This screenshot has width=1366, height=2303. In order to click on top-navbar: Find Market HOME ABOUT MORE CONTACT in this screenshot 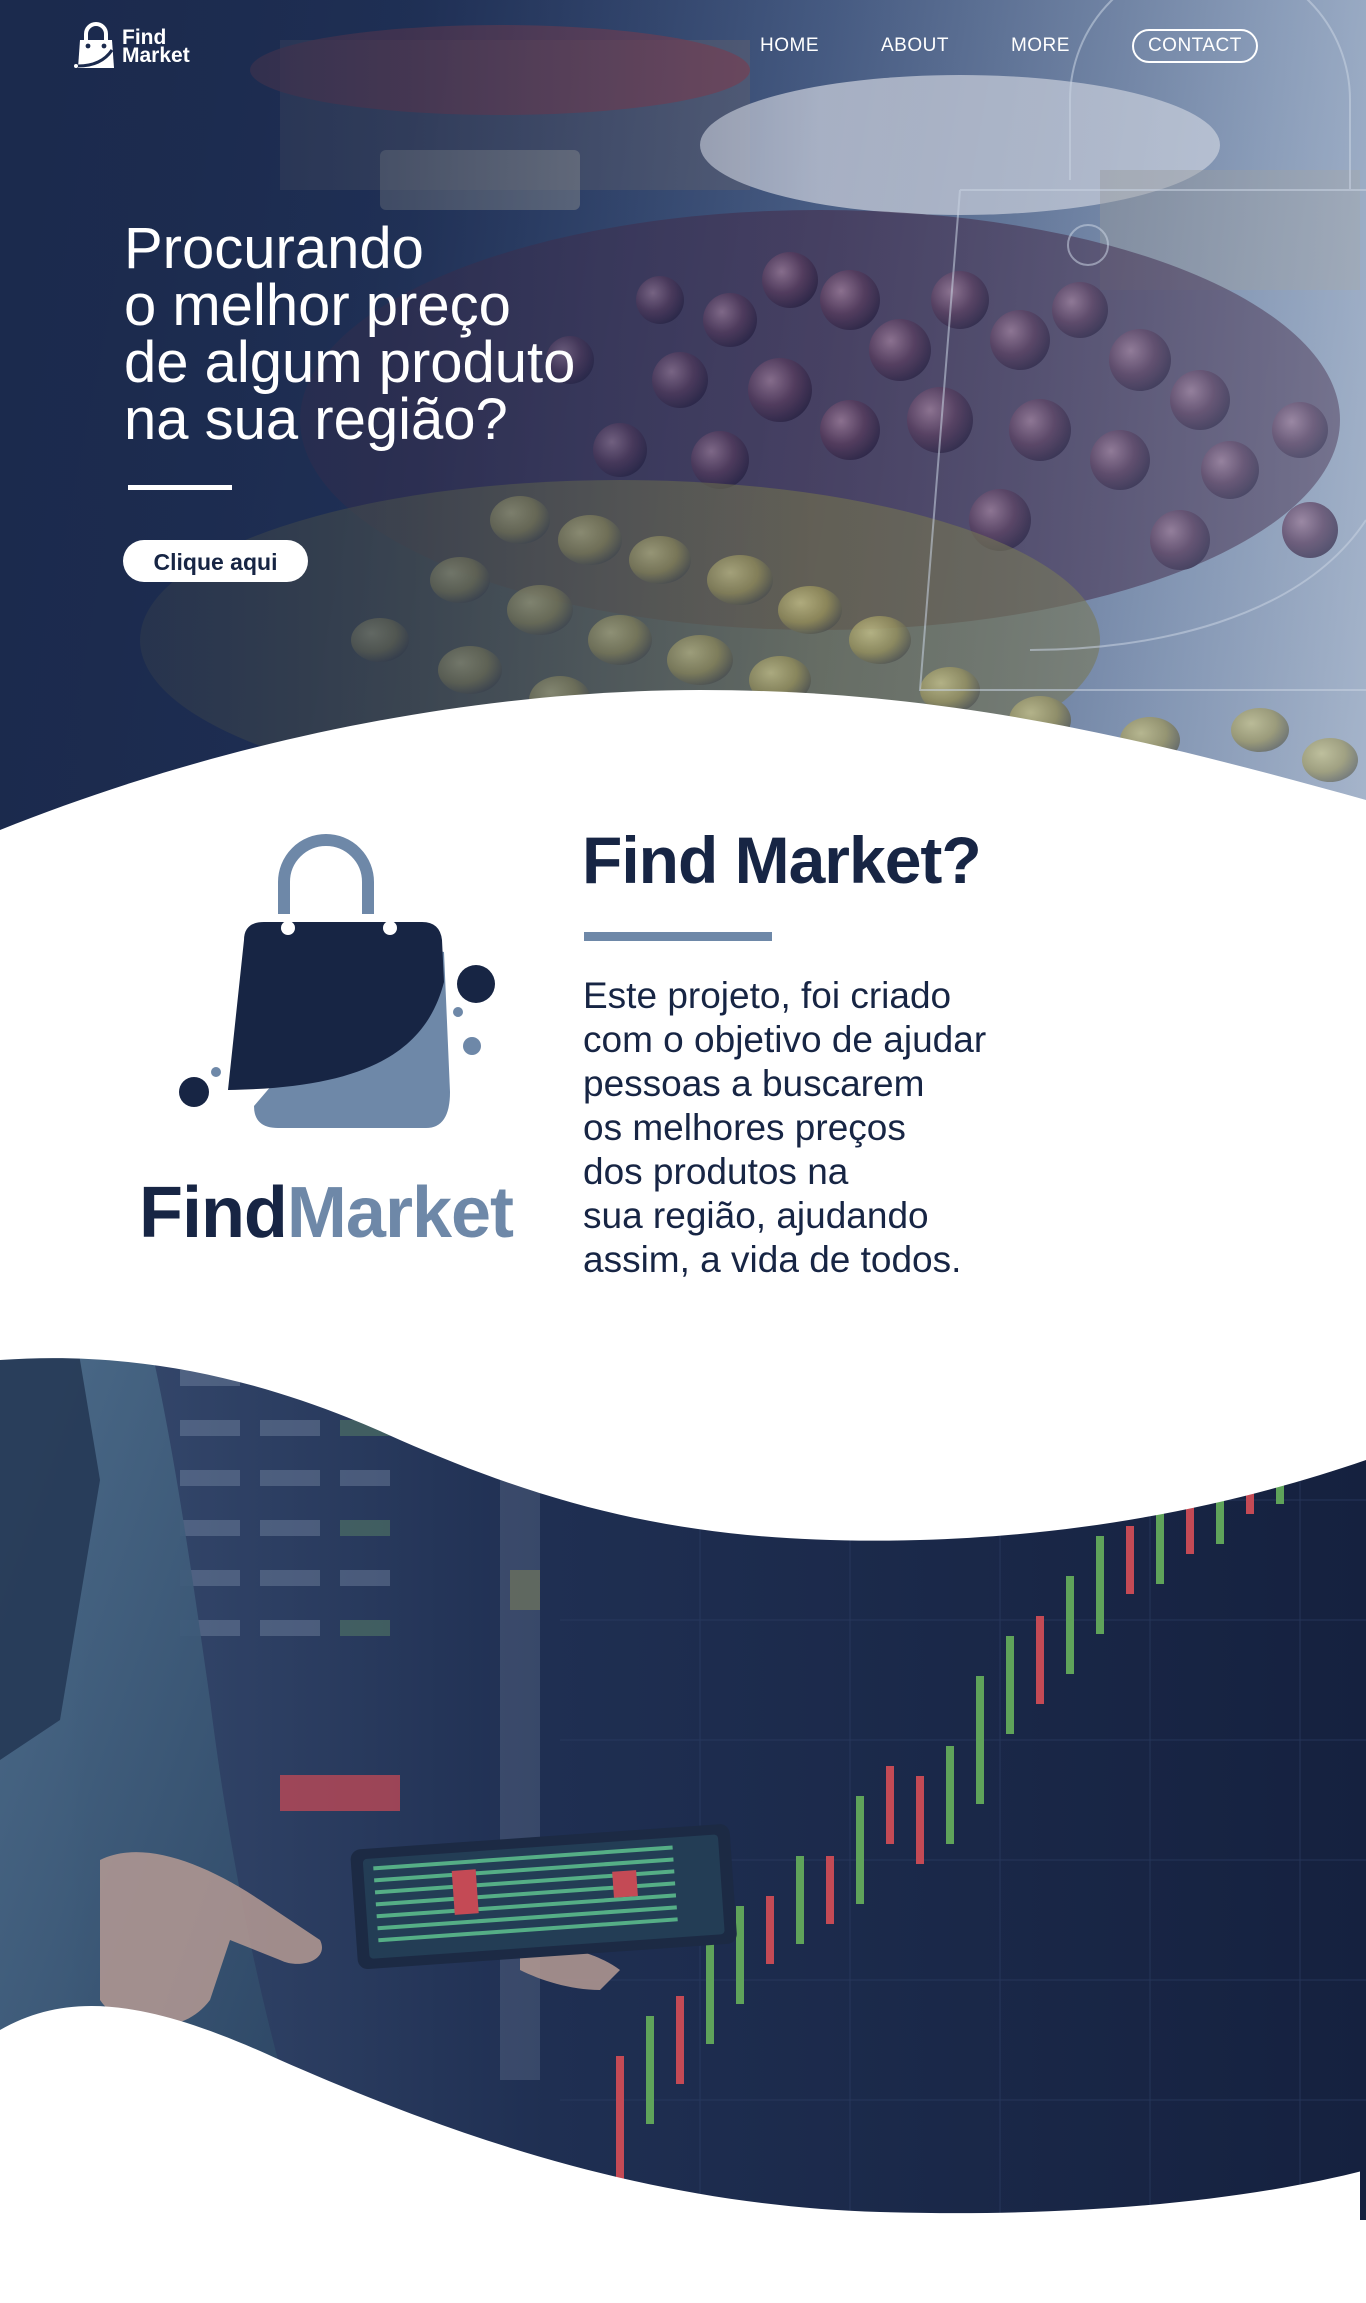, I will do `click(683, 50)`.